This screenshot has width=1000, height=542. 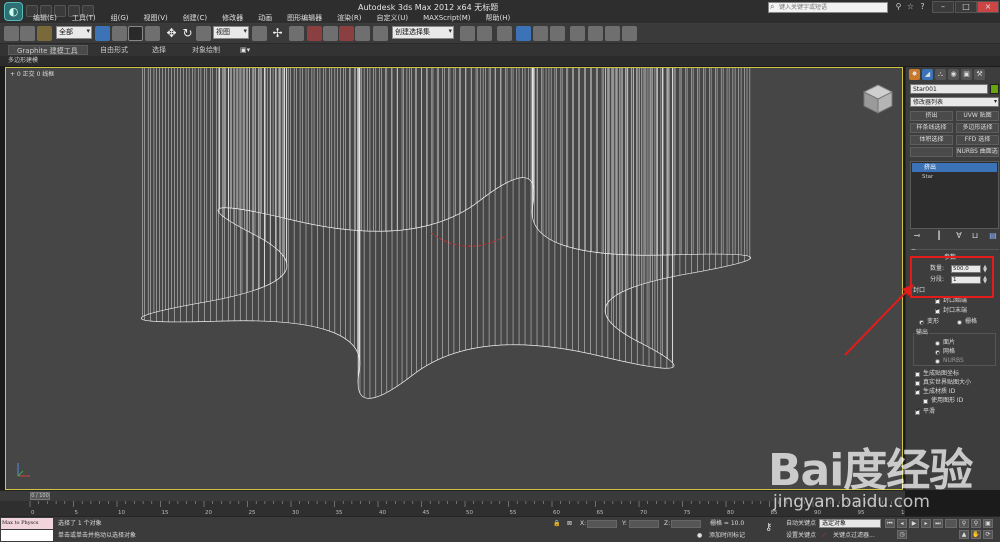 I want to click on nurbs-surface-select-button: NURBS 曲面选择, so click(x=977, y=152).